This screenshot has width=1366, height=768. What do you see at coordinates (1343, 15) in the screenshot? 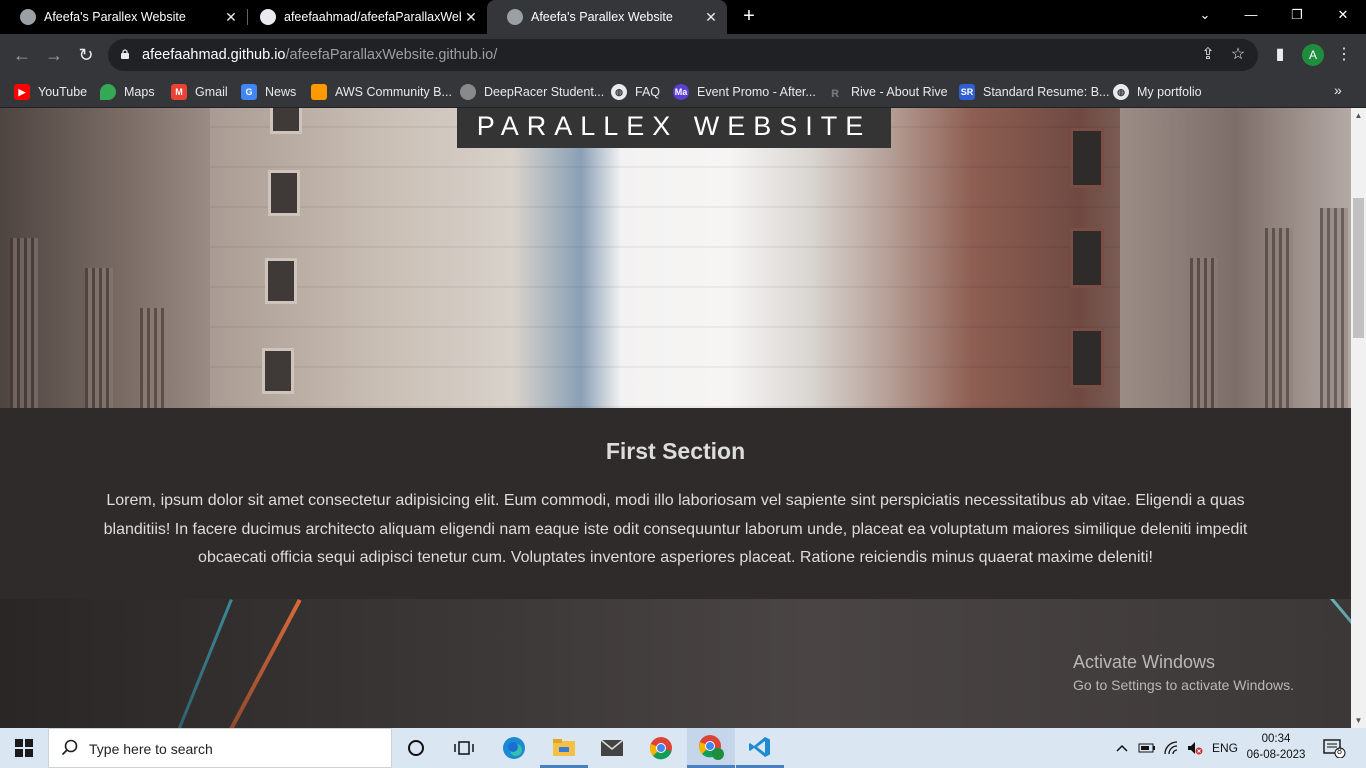
I see `window-close-icon: ✕` at bounding box center [1343, 15].